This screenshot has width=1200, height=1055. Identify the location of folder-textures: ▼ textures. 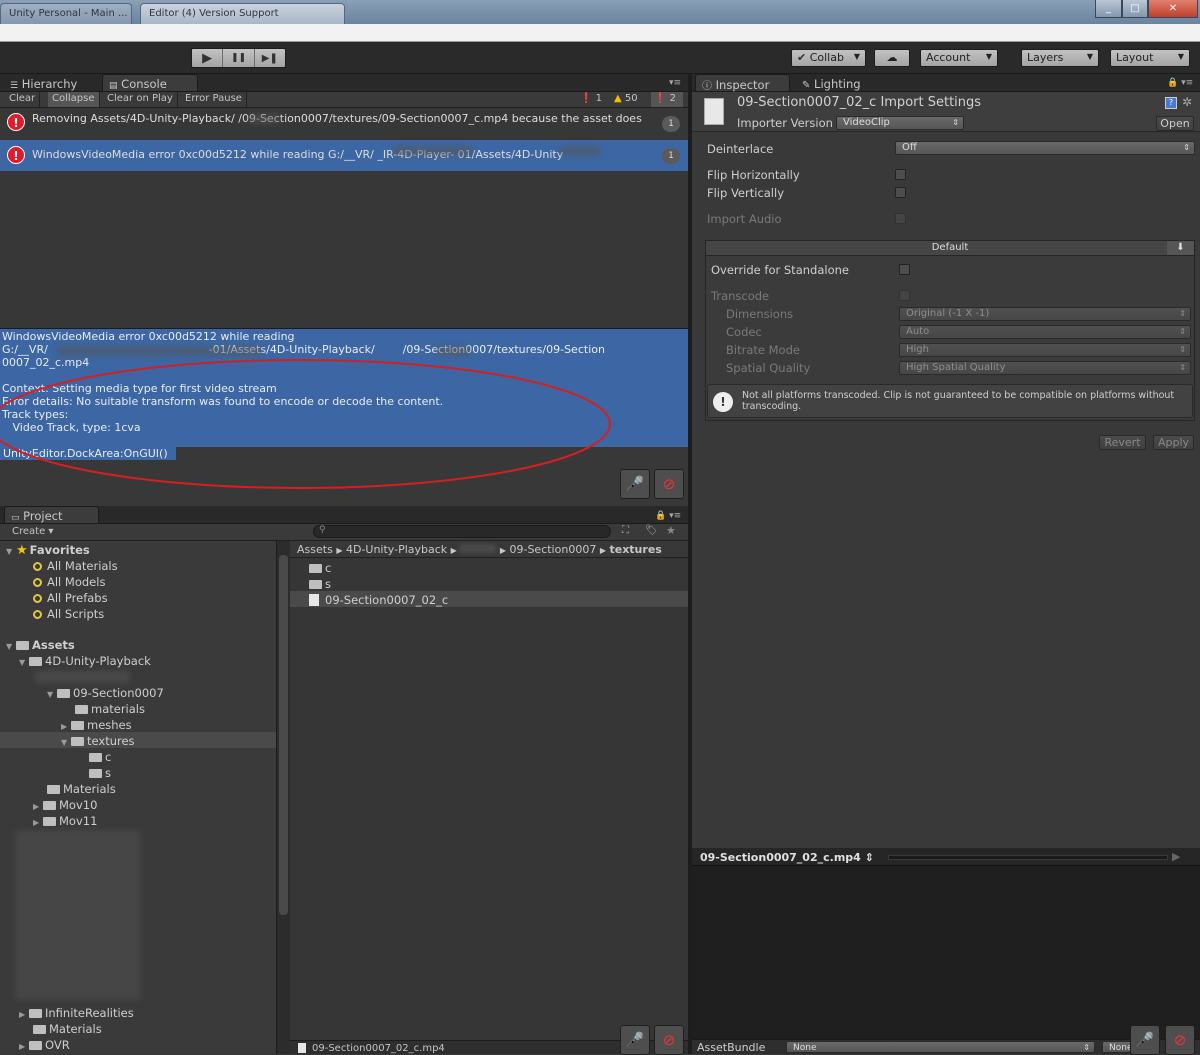
(98, 741).